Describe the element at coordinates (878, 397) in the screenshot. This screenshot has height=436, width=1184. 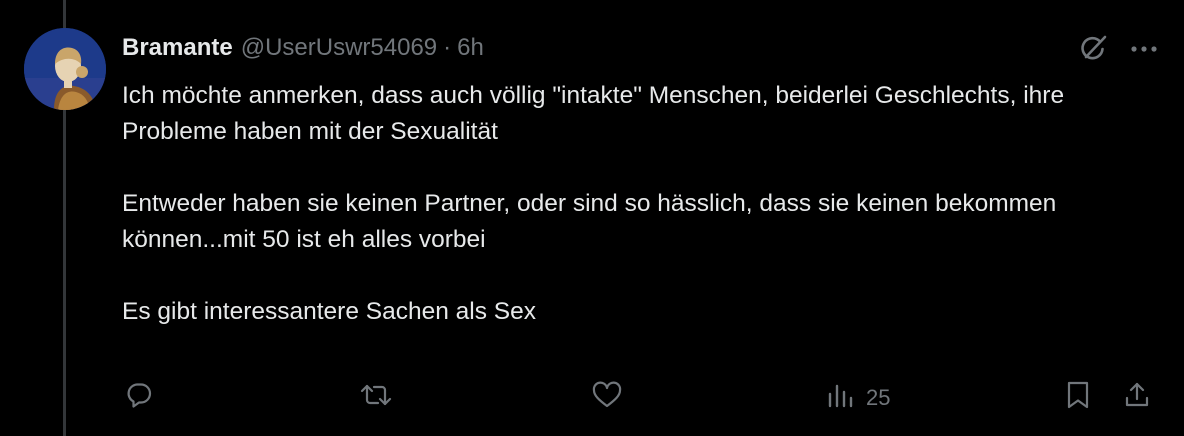
I see `views-count: 25` at that location.